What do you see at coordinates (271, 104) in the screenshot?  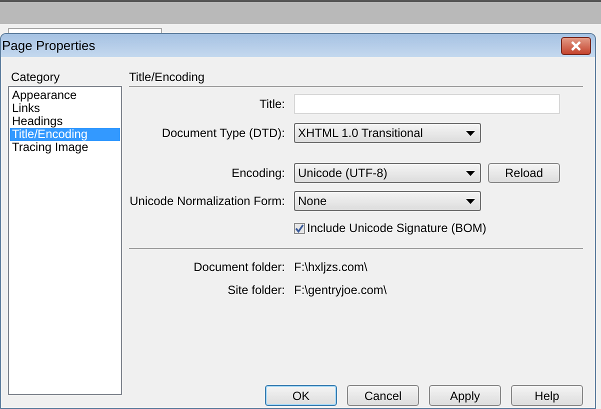 I see `field-label: Title:` at bounding box center [271, 104].